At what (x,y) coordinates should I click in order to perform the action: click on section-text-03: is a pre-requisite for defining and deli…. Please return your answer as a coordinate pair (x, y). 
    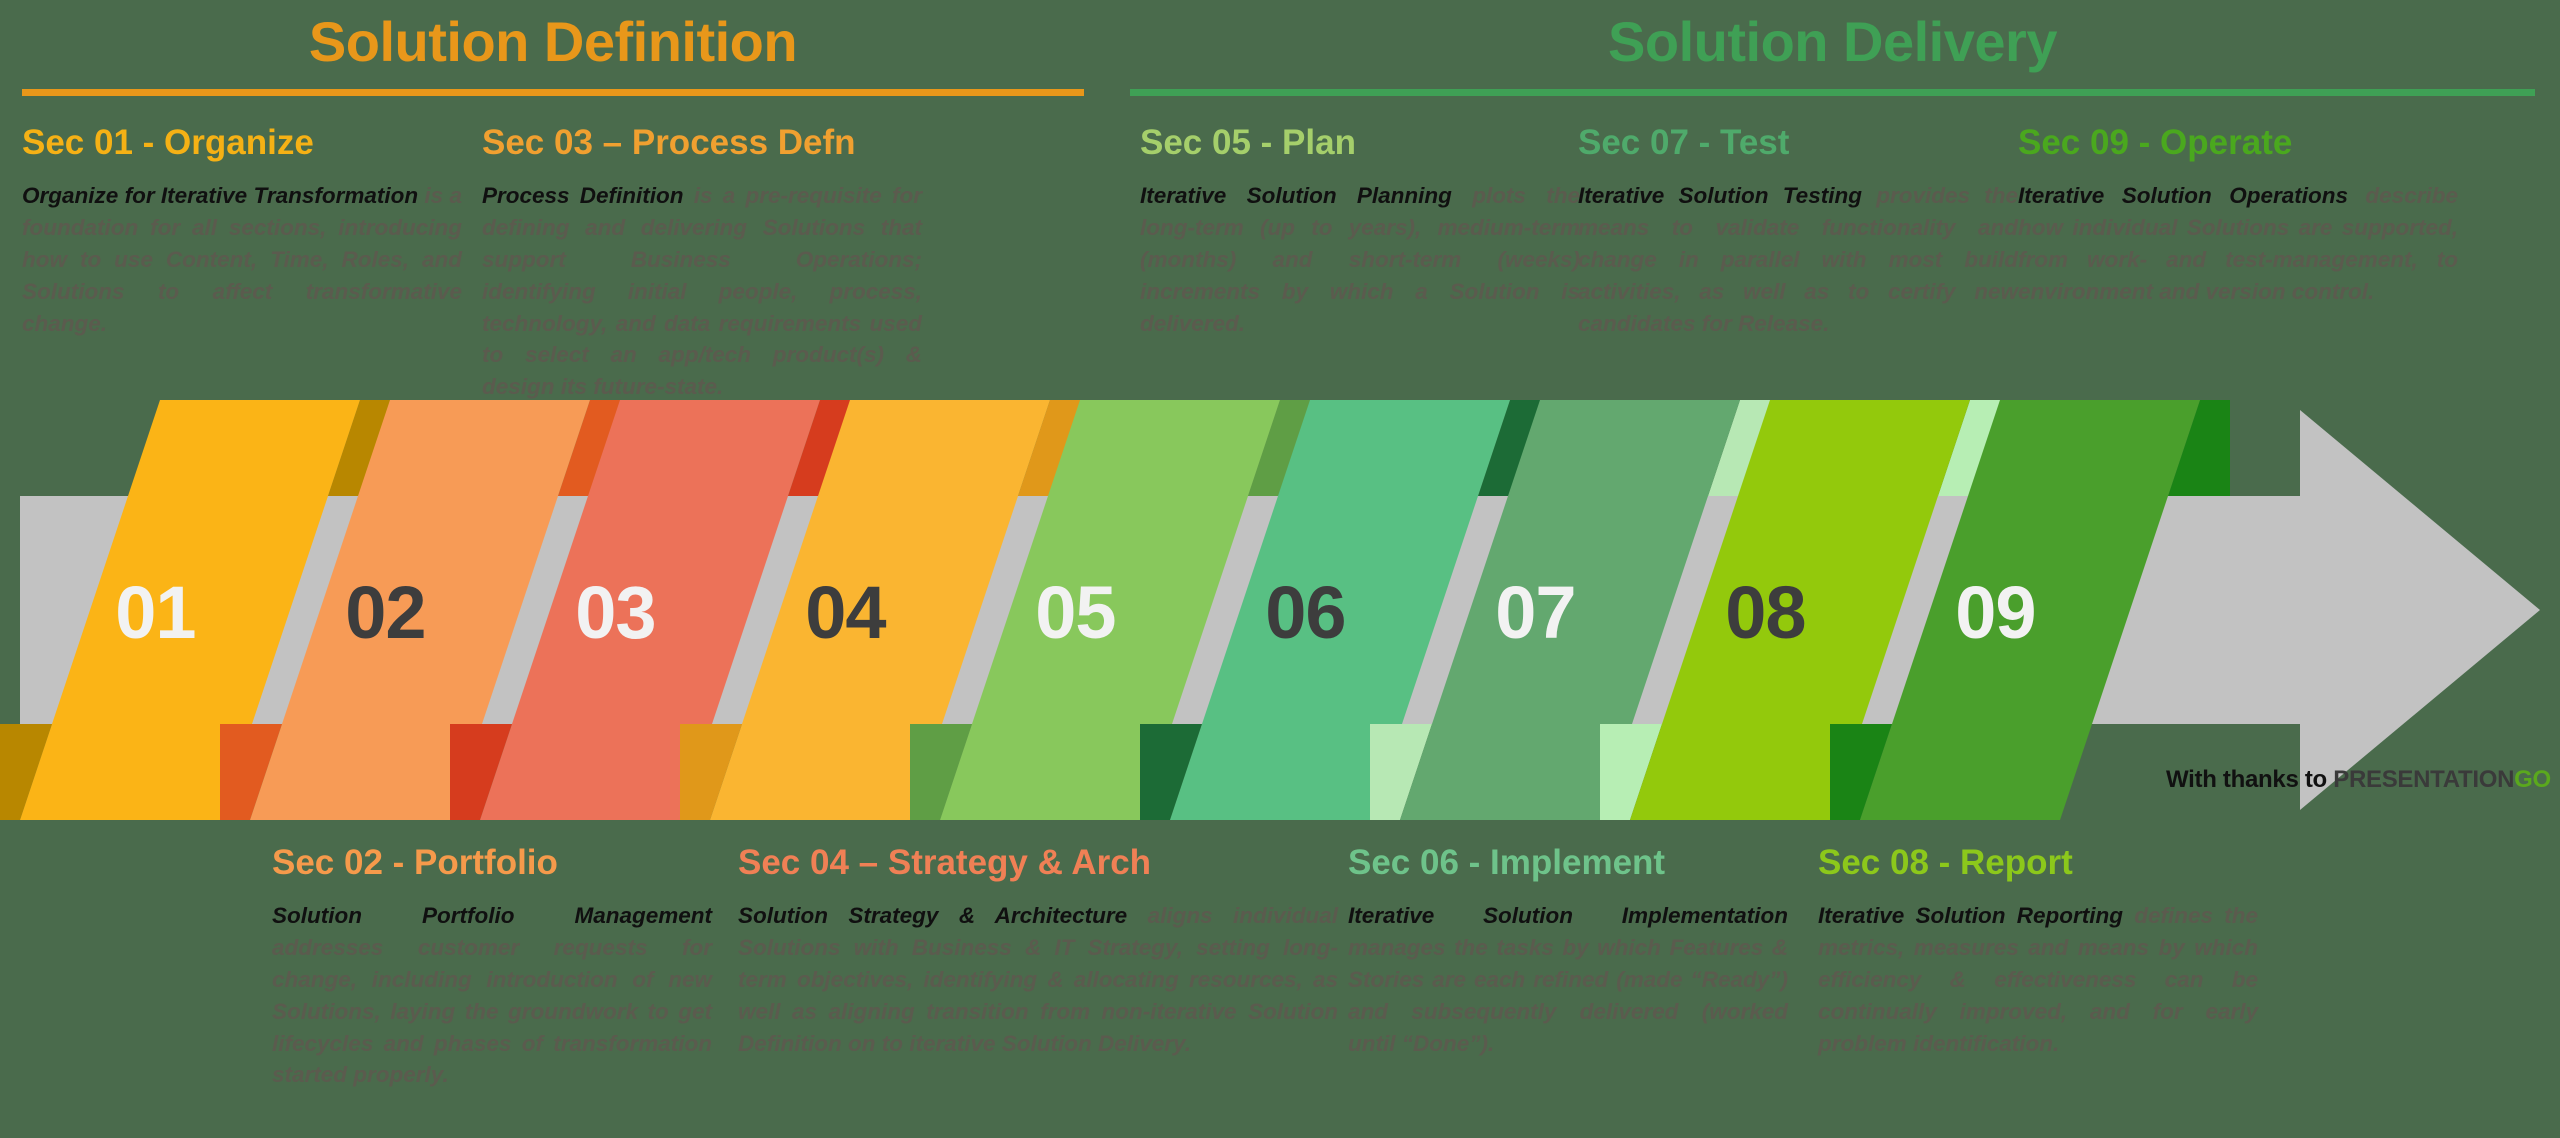
    Looking at the image, I should click on (702, 291).